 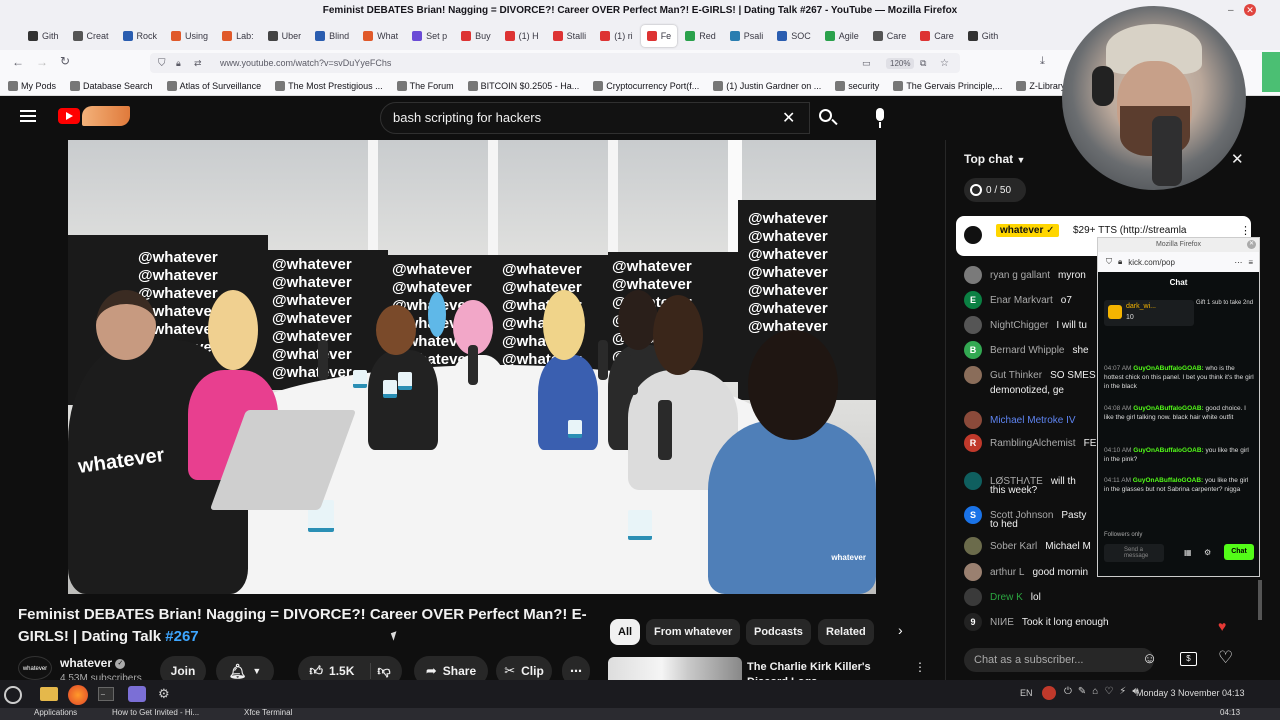 I want to click on chat-message: B Bernard Whipple she, so click(x=1026, y=350).